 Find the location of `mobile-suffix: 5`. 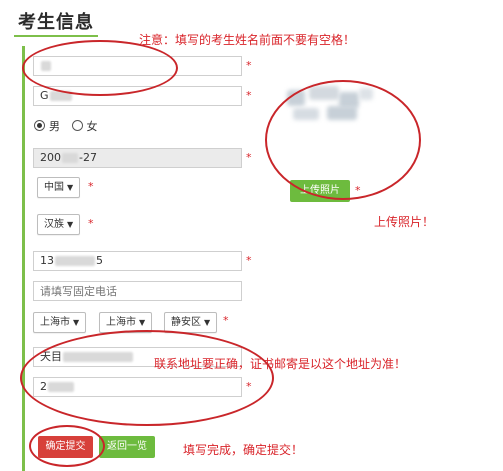

mobile-suffix: 5 is located at coordinates (99, 260).